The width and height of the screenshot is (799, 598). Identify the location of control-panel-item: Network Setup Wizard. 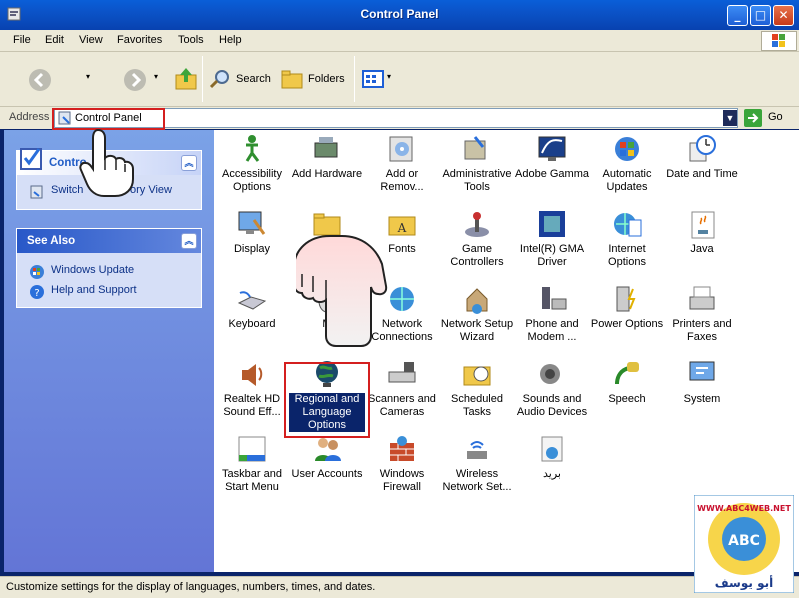
(477, 313).